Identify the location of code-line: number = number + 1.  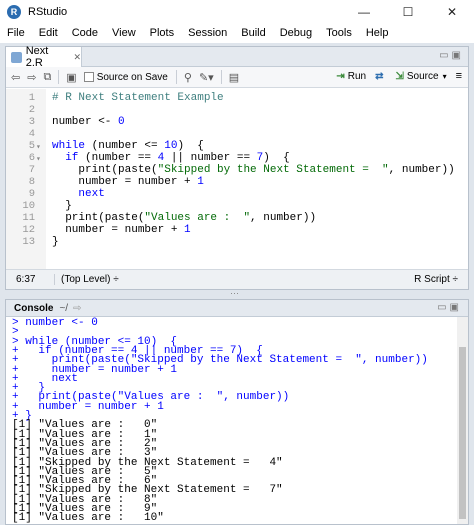
(128, 182).